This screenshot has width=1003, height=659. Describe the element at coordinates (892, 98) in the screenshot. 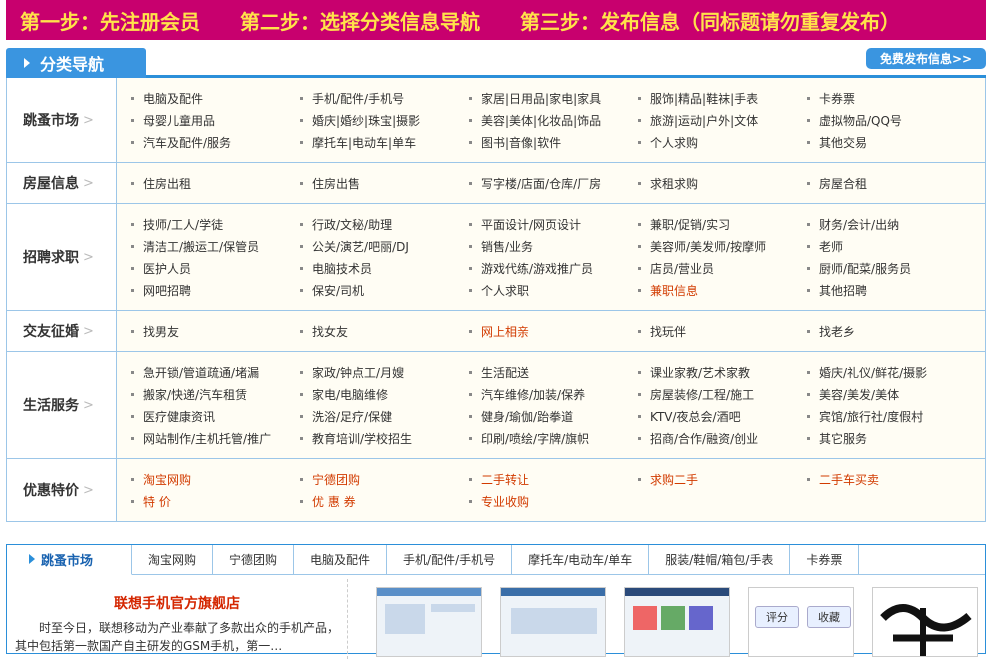

I see `category-link: 卡券票` at that location.